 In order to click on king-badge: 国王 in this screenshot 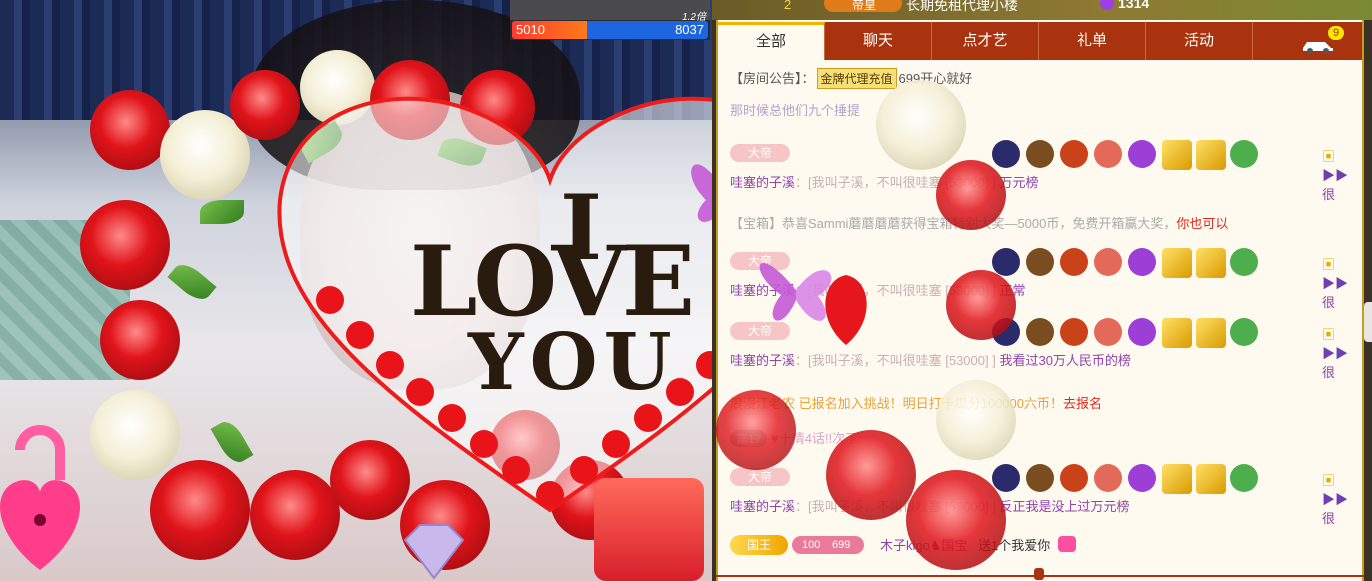, I will do `click(759, 545)`.